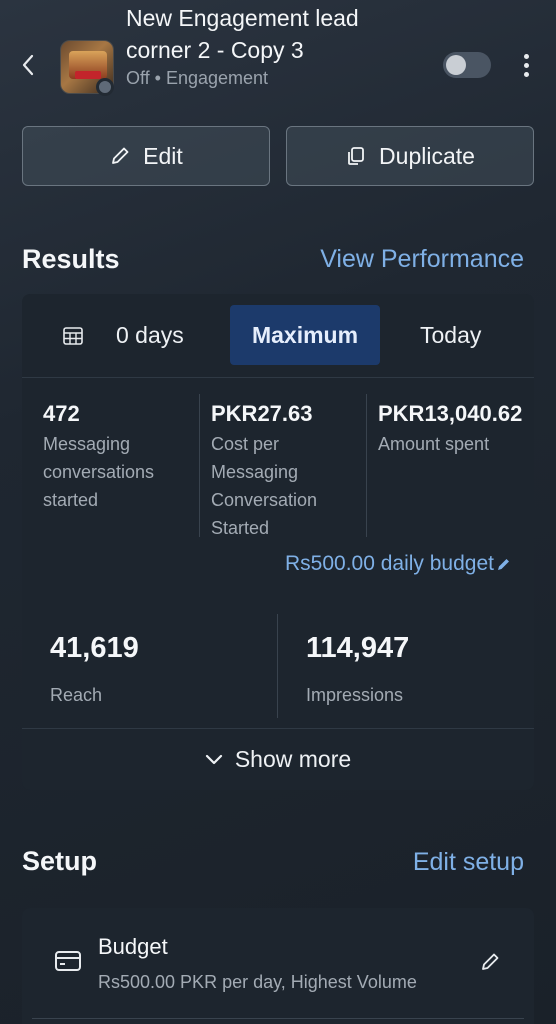 The height and width of the screenshot is (1024, 556). What do you see at coordinates (257, 982) in the screenshot?
I see `budget-description: Rs500.00 PKR per day, Highest Volume` at bounding box center [257, 982].